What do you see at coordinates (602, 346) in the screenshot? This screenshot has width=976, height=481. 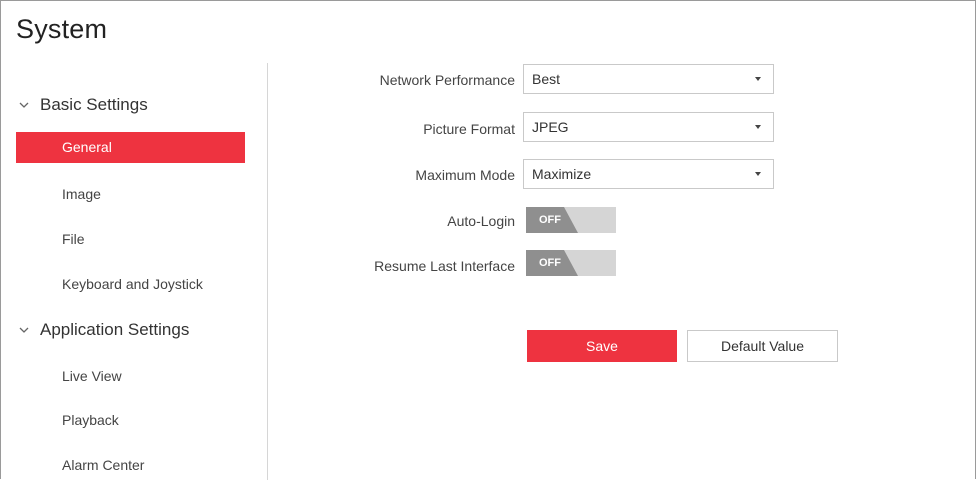 I see `save-button: Save` at bounding box center [602, 346].